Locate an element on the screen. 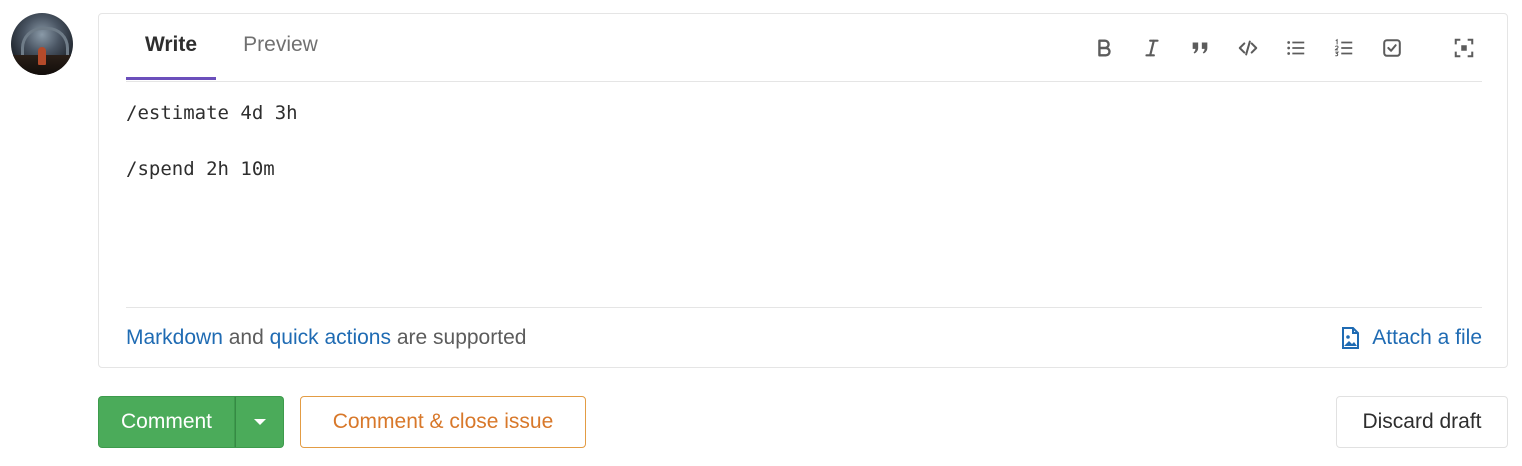 The height and width of the screenshot is (466, 1522). comment-dropdown-toggle is located at coordinates (259, 422).